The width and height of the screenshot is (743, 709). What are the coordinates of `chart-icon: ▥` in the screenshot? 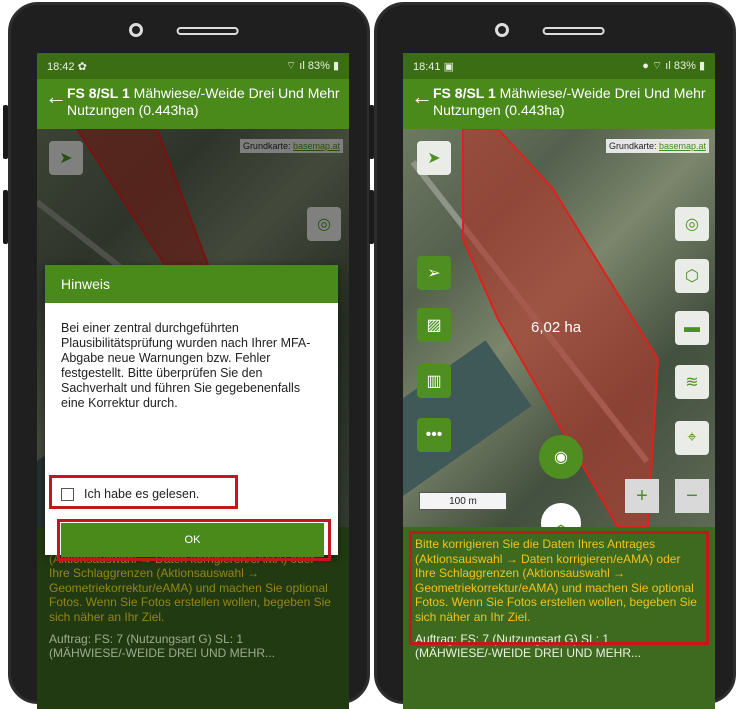 It's located at (434, 381).